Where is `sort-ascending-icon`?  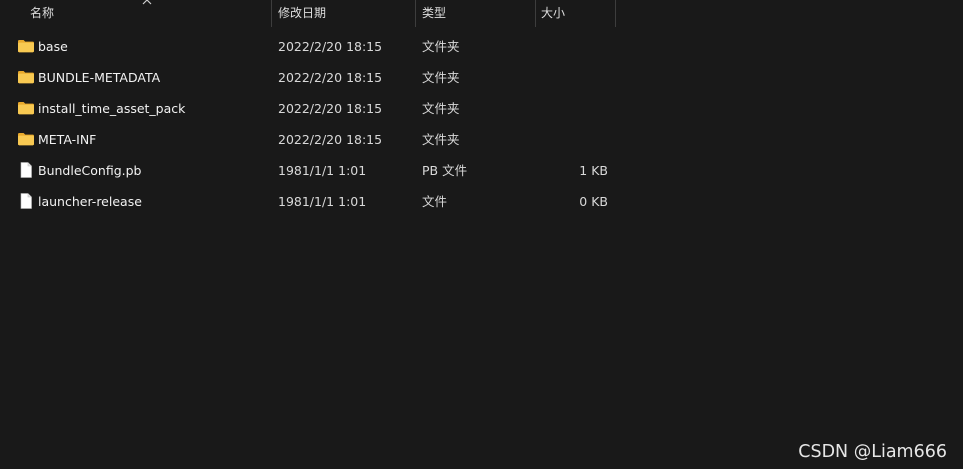
sort-ascending-icon is located at coordinates (147, 3).